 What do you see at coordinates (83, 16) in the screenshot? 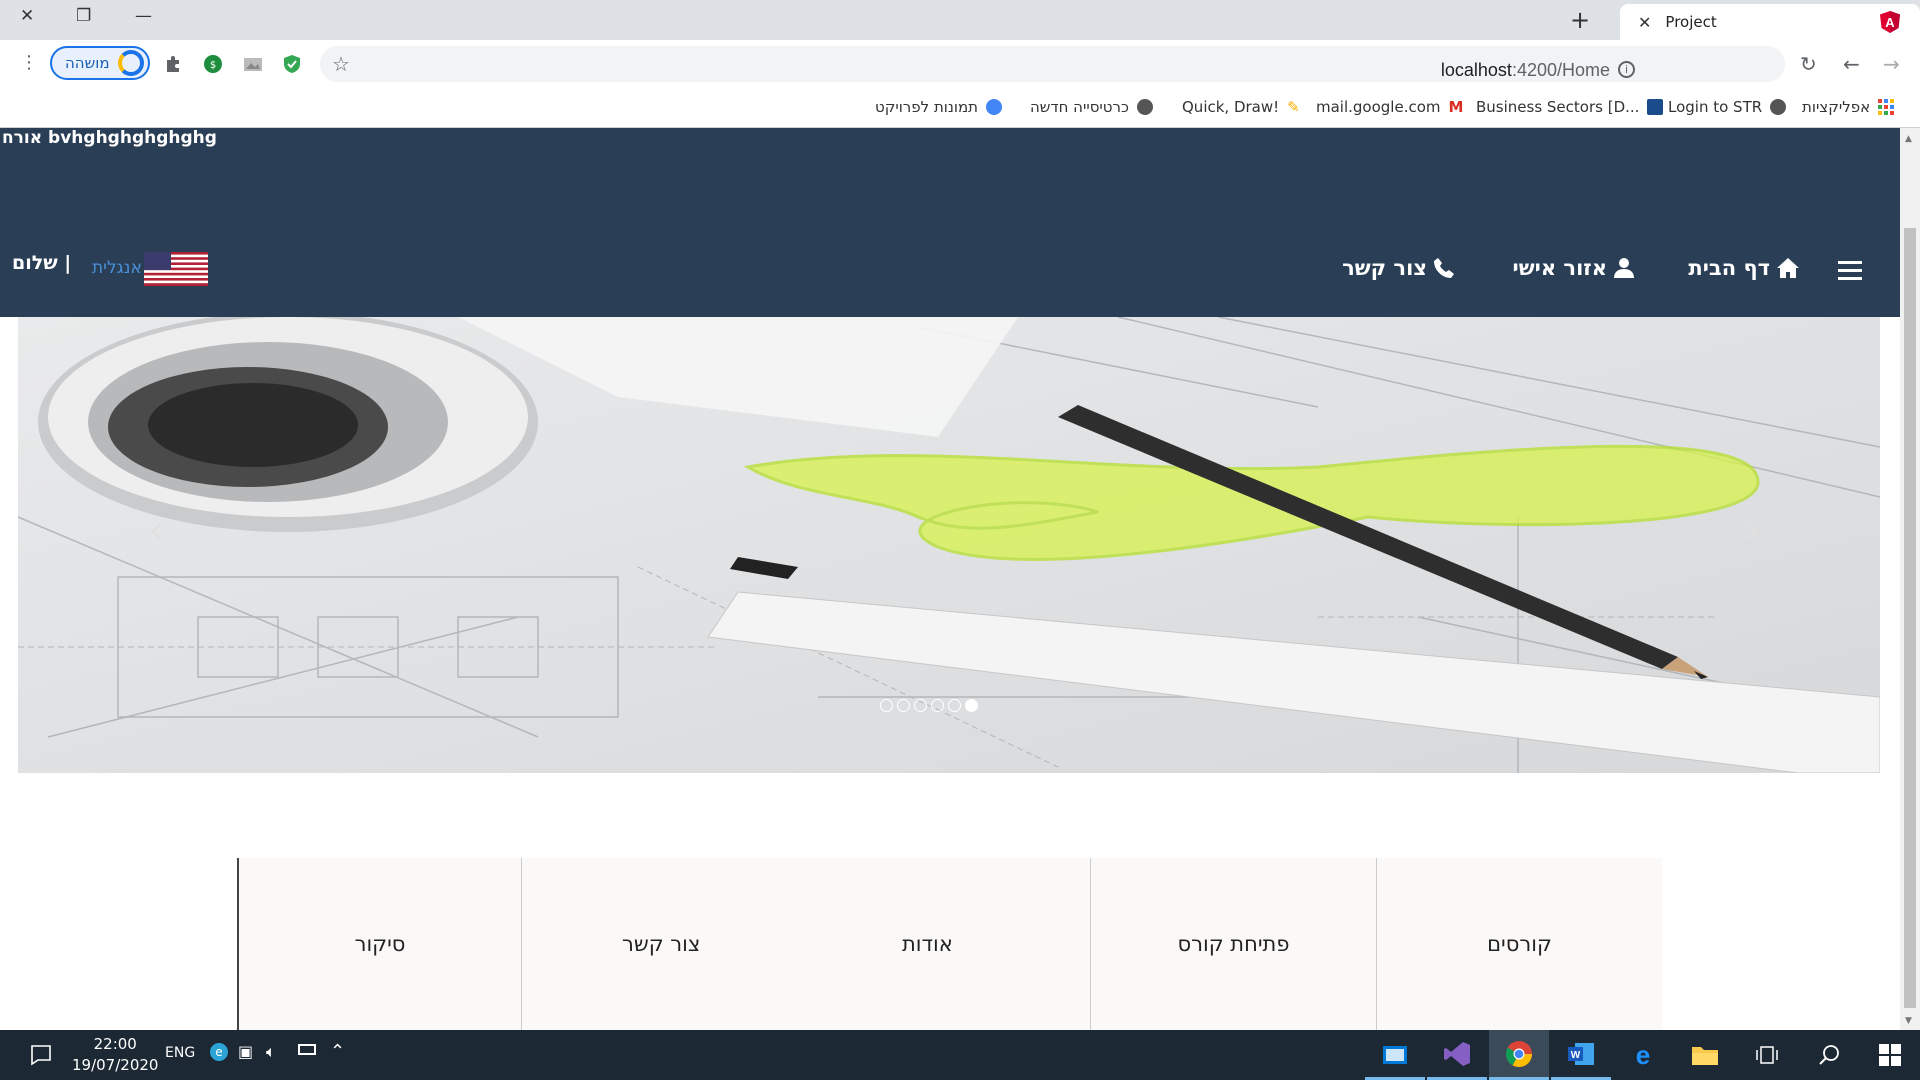
I see `restore-window-icon: ❐` at bounding box center [83, 16].